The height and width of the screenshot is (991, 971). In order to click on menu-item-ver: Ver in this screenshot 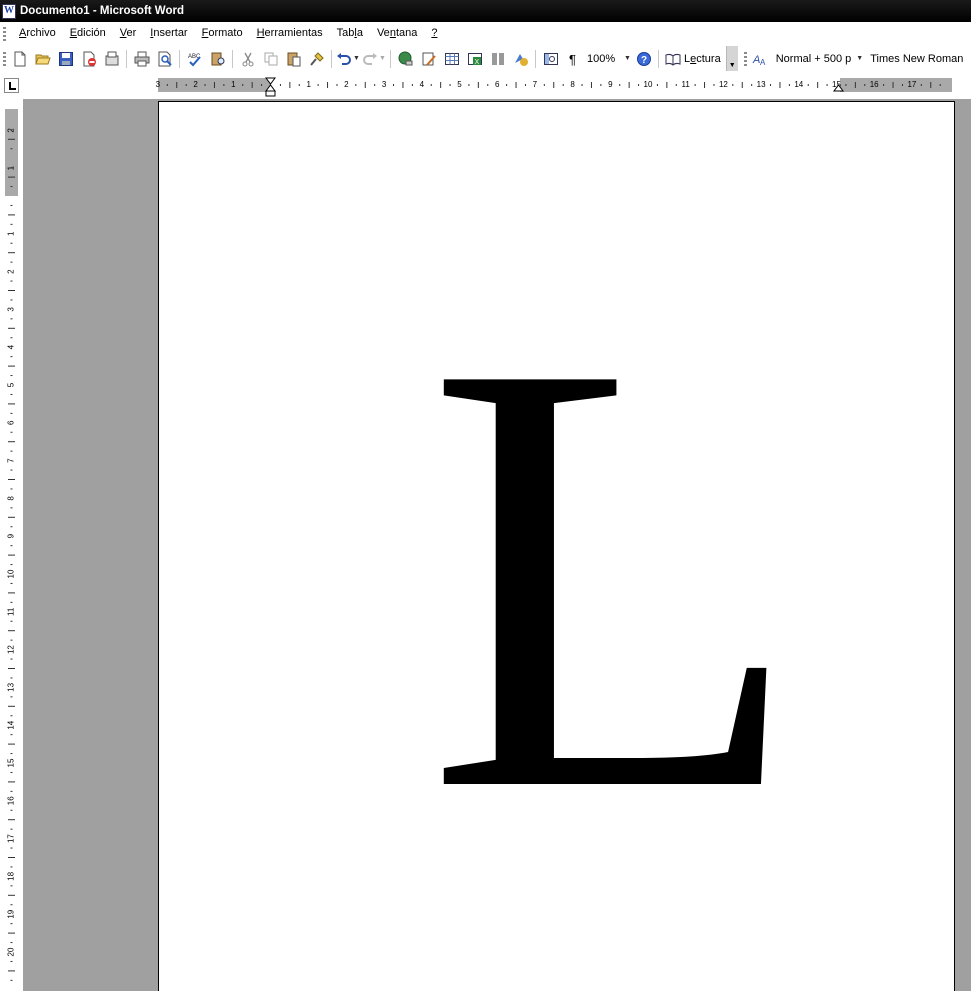, I will do `click(128, 33)`.